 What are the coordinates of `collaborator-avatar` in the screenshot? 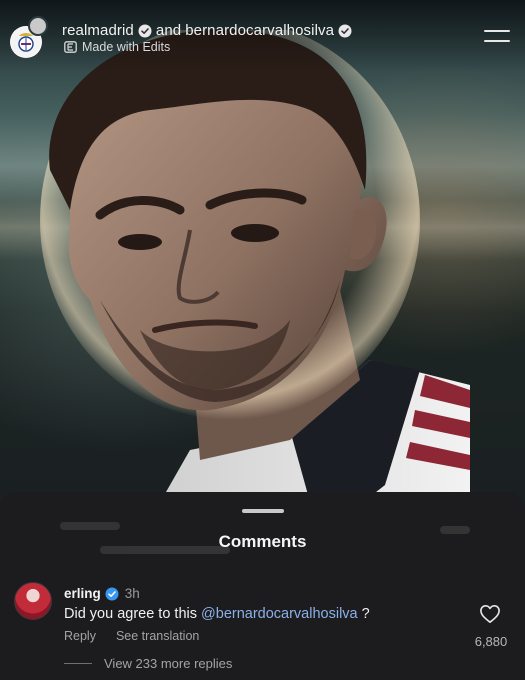 It's located at (38, 26).